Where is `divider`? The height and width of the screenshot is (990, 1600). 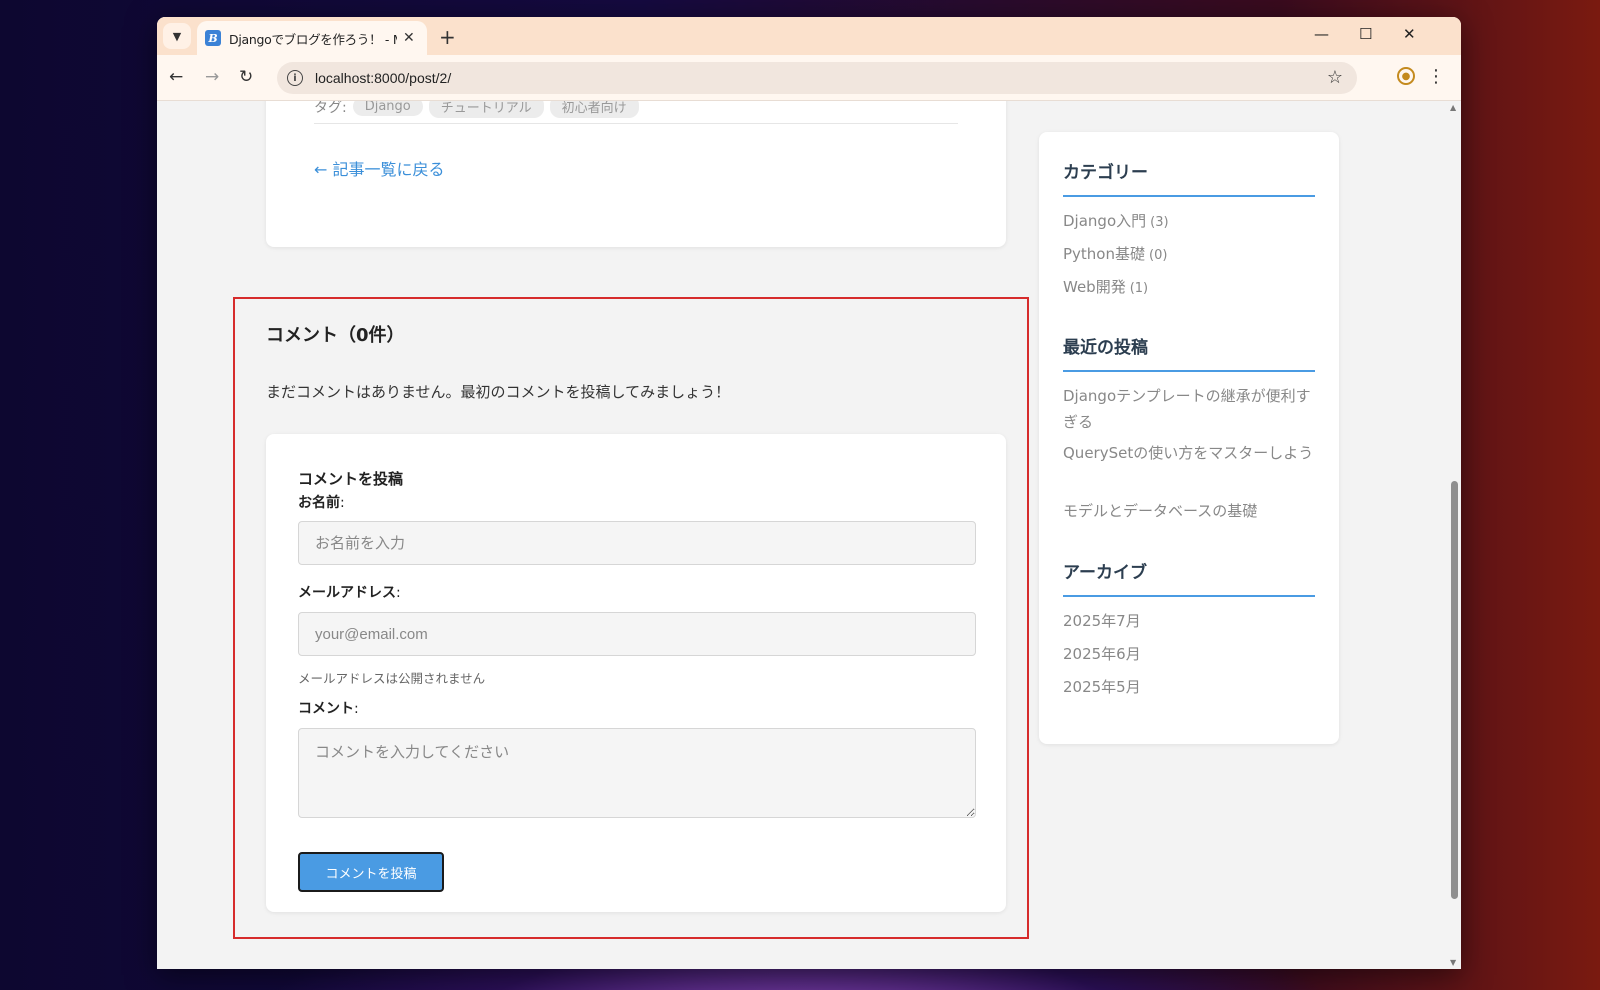 divider is located at coordinates (636, 123).